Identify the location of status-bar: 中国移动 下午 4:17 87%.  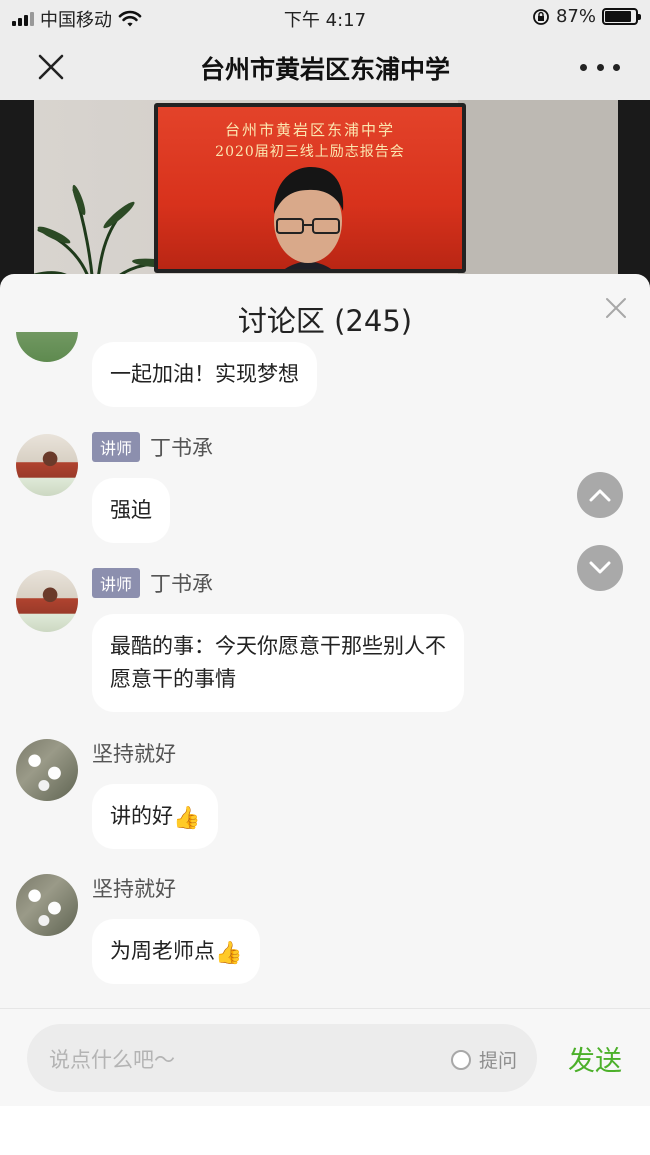
(325, 17).